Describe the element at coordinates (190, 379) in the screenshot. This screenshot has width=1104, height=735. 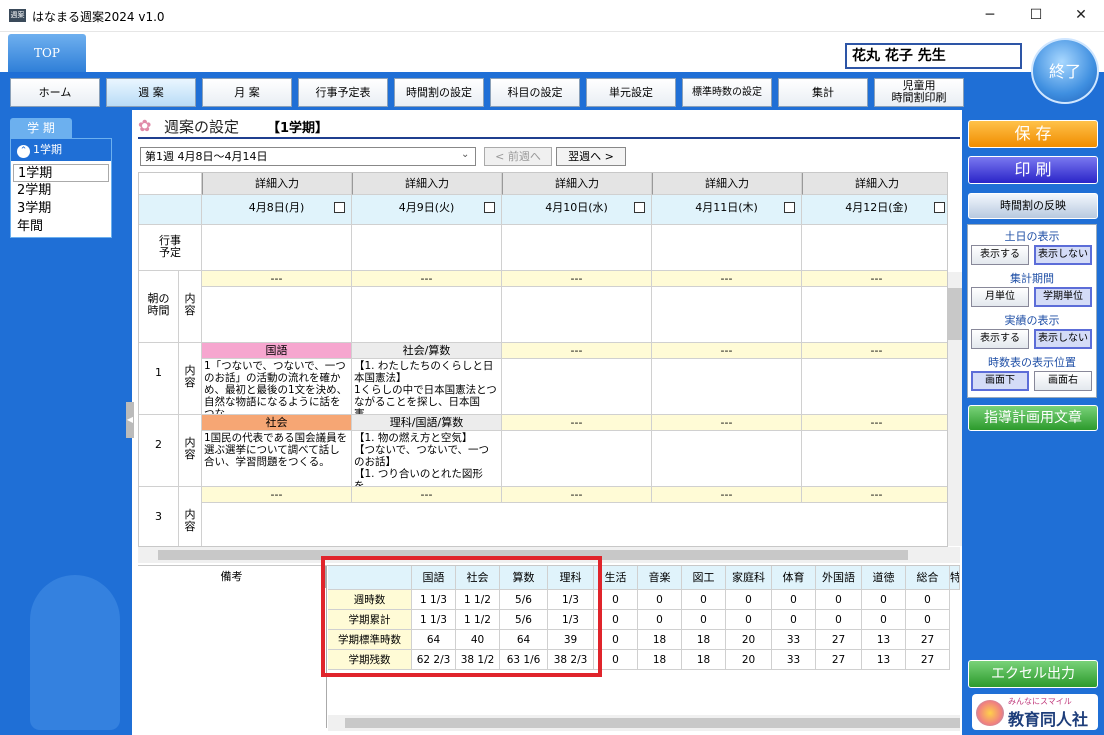
I see `row-label-content: 内 容` at that location.